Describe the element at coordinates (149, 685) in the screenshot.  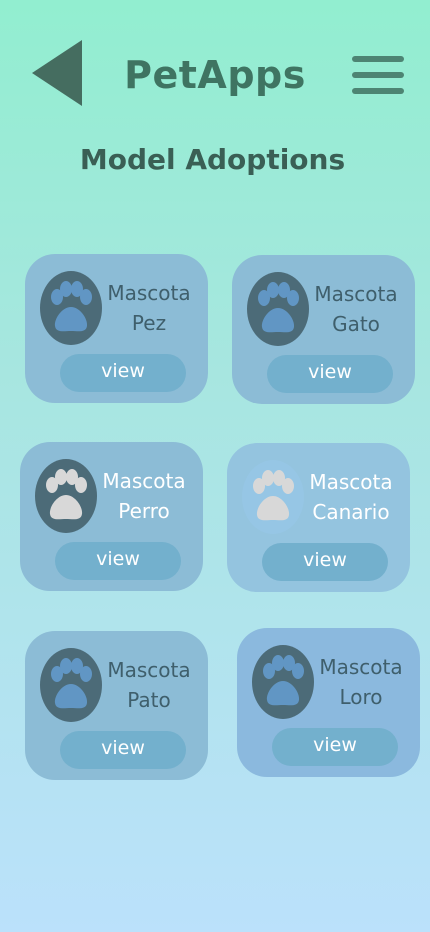
I see `pet-label: Mascota Pato` at that location.